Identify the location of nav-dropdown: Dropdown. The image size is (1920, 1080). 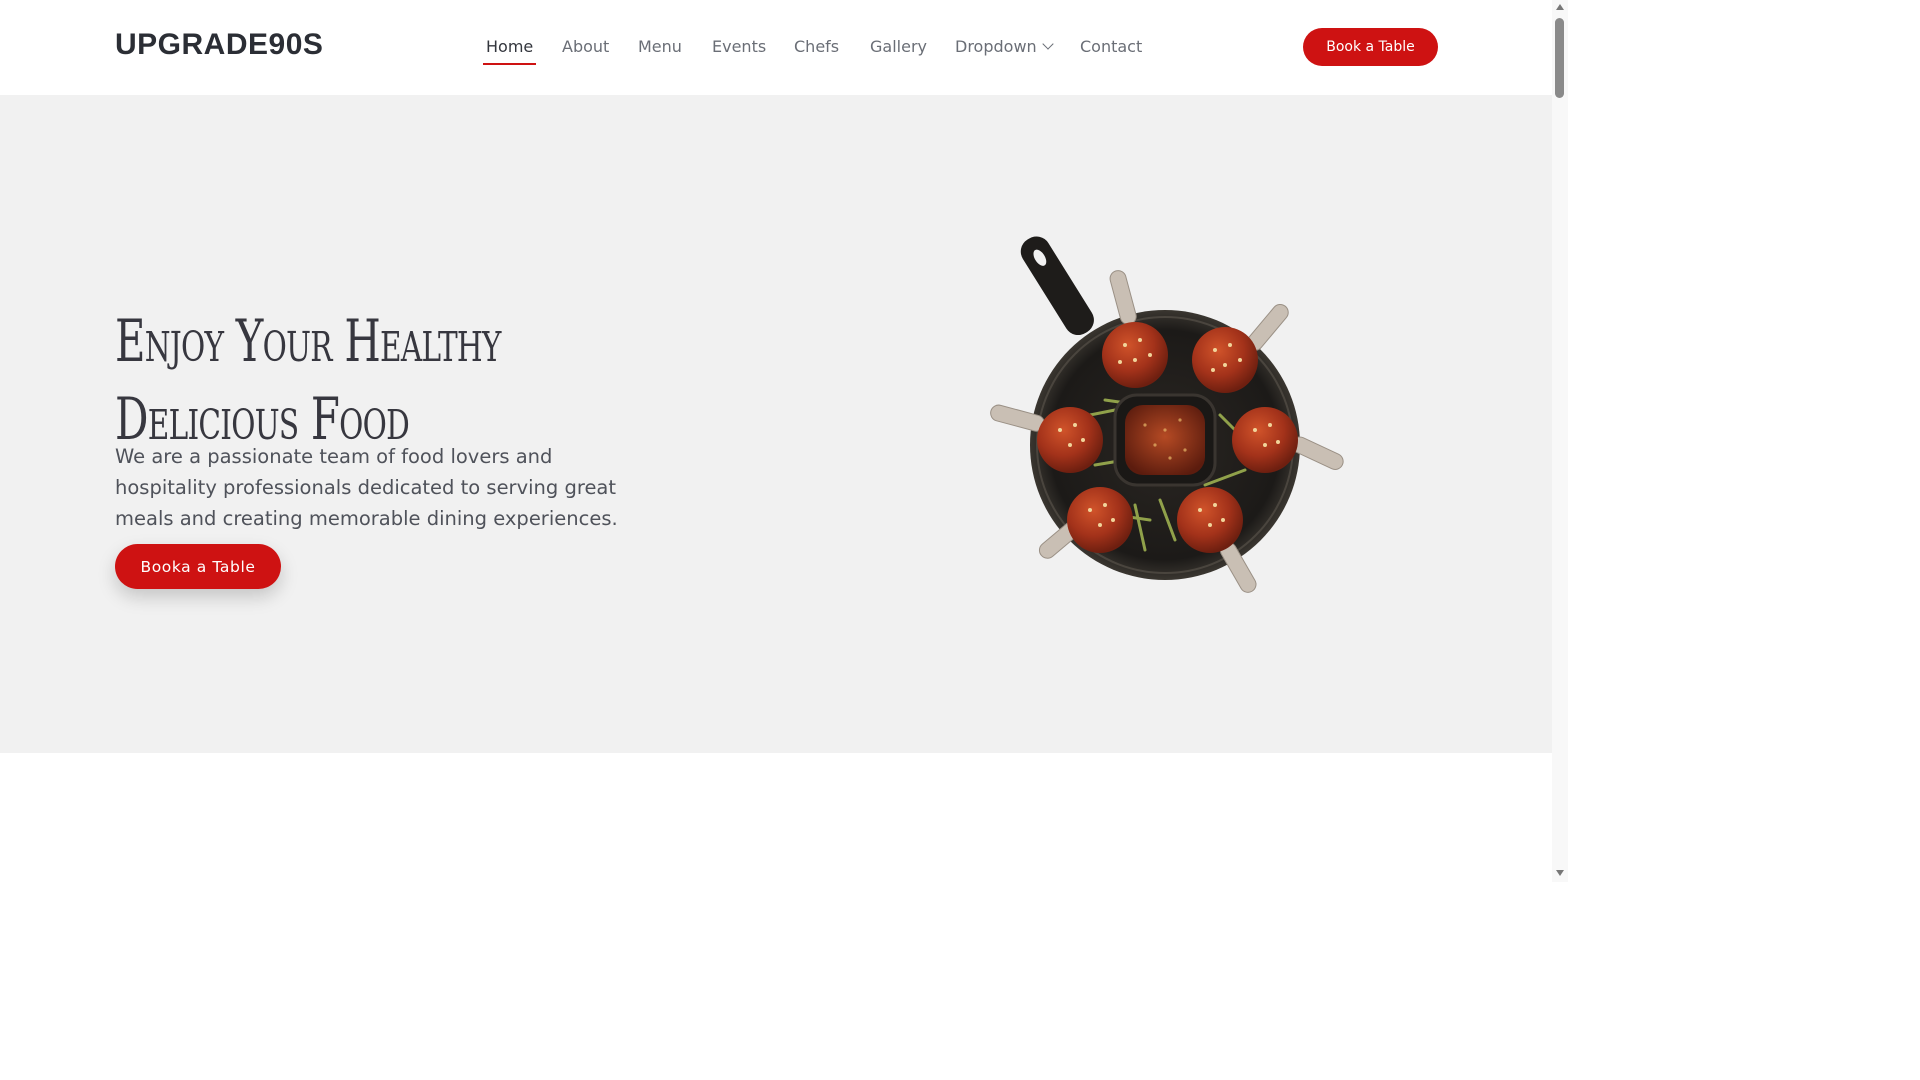
(1004, 46).